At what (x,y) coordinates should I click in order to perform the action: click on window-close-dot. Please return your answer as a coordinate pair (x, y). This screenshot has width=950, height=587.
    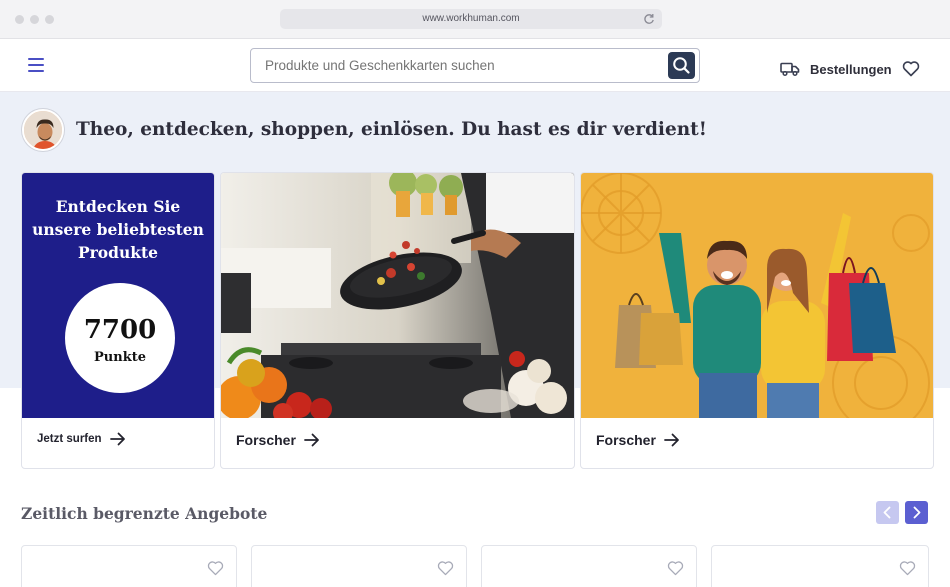
    Looking at the image, I should click on (19, 19).